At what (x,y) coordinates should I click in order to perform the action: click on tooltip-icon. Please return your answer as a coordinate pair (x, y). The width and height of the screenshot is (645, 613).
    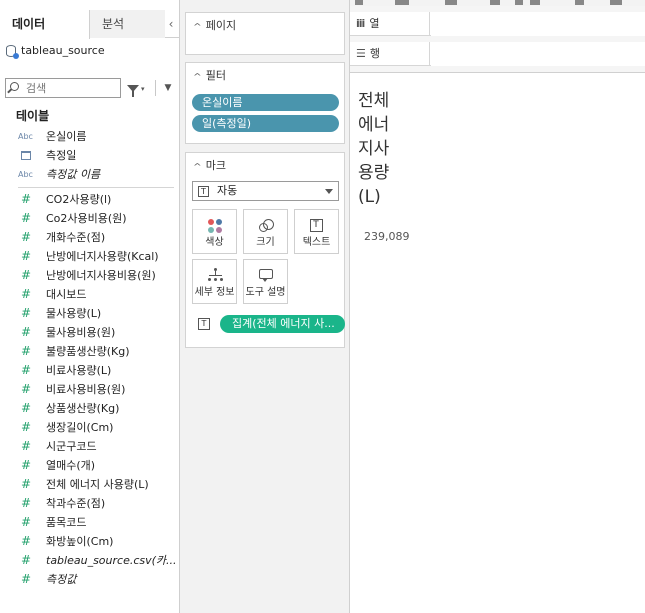
    Looking at the image, I should click on (266, 276).